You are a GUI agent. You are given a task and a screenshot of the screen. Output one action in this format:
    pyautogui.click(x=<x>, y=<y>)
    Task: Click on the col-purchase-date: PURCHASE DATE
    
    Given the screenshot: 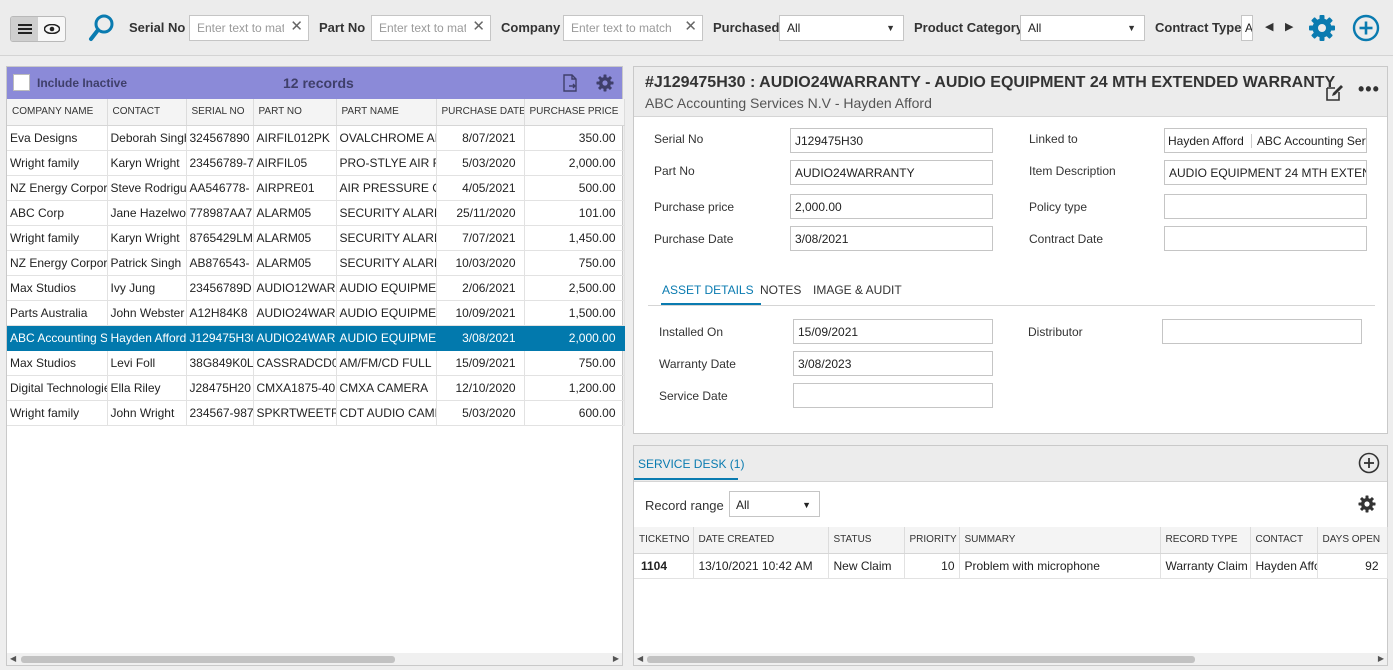 What is the action you would take?
    pyautogui.click(x=480, y=112)
    